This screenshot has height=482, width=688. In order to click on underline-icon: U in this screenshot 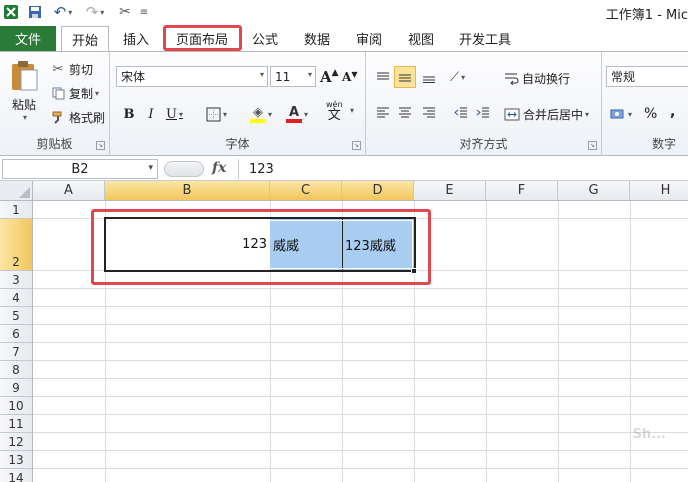, I will do `click(171, 114)`.